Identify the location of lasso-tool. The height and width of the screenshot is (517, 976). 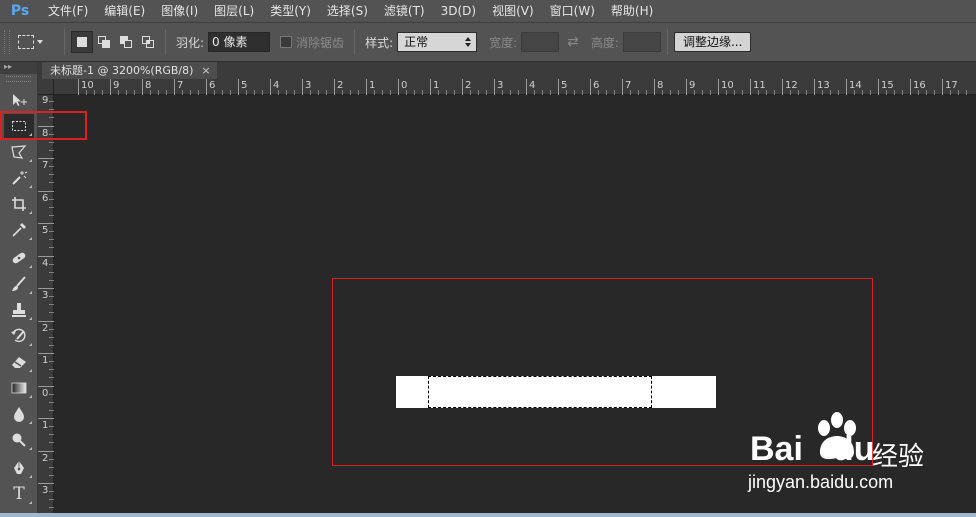
(19, 152).